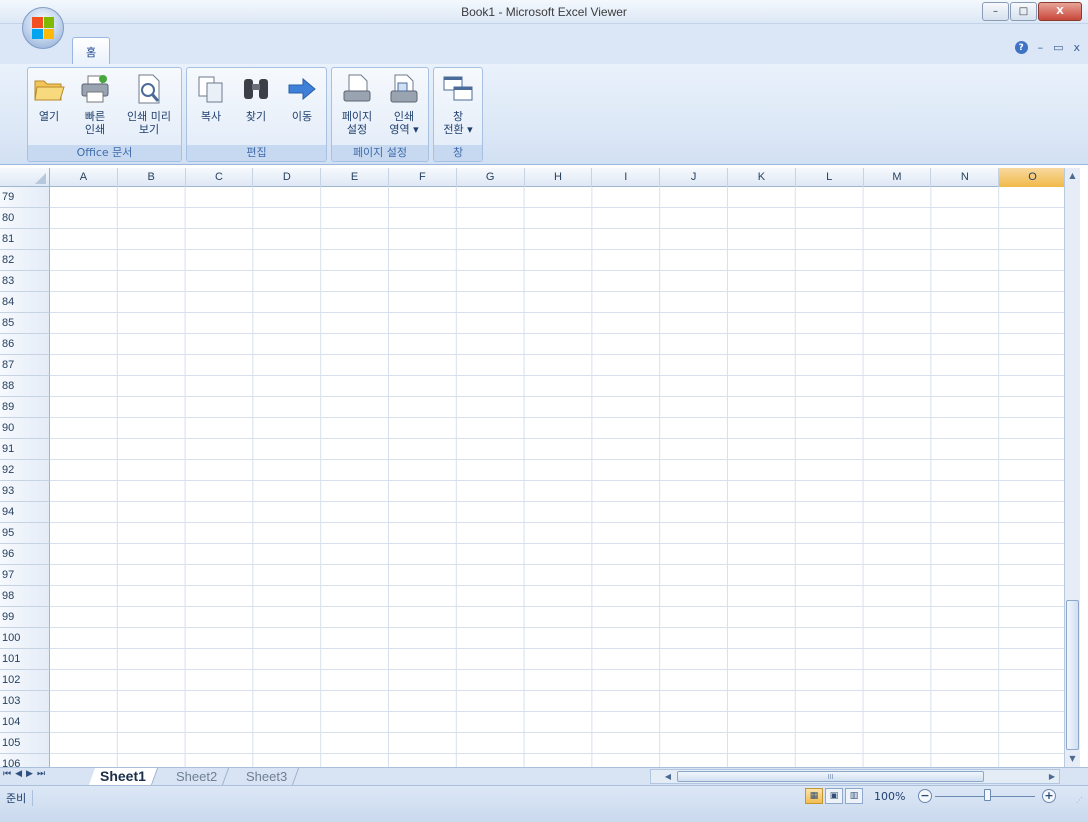 This screenshot has height=822, width=1088. I want to click on row-header-92: 92, so click(25, 470).